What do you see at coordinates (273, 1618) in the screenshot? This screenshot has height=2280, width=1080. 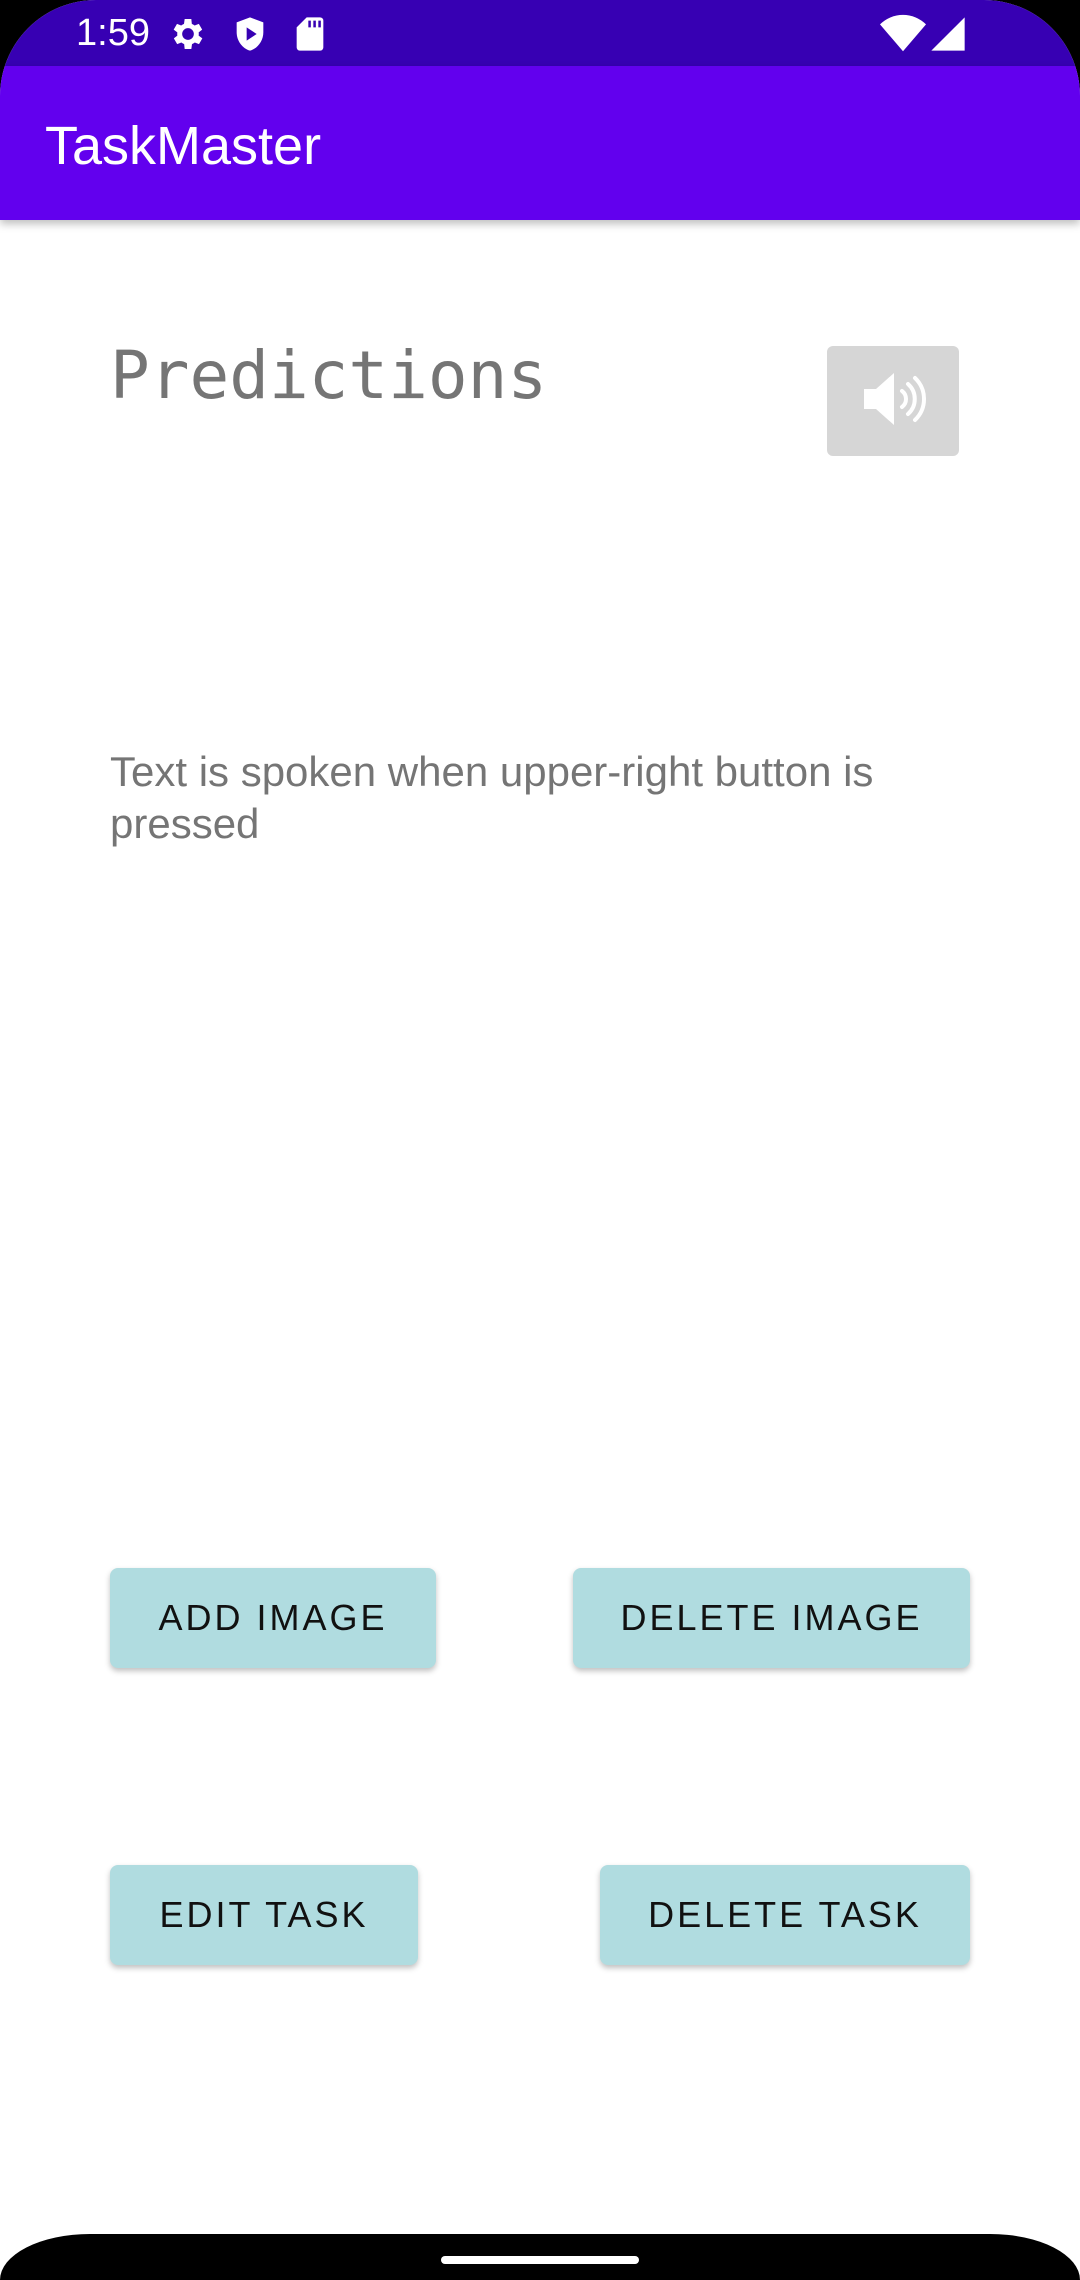 I see `add-image-button: ADD IMAGE` at bounding box center [273, 1618].